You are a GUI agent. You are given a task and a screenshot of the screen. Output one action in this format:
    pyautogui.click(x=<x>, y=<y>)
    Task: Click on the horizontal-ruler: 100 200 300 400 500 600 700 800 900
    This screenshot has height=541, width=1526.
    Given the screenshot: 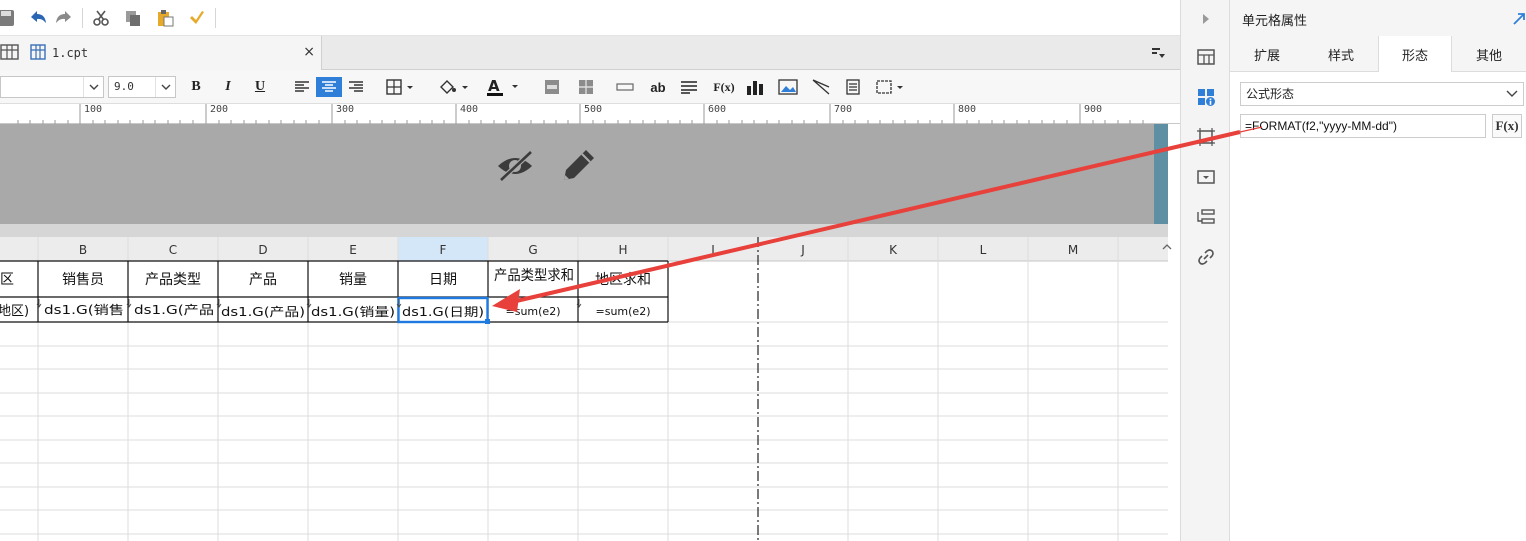 What is the action you would take?
    pyautogui.click(x=590, y=114)
    